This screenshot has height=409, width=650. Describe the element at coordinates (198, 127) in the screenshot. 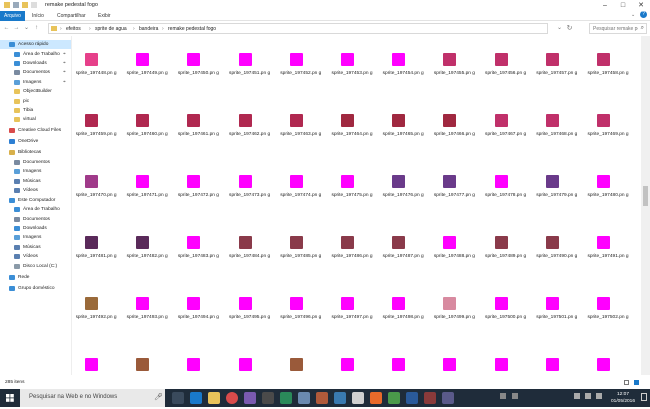

I see `file-item: sprite_197461.pn g` at that location.